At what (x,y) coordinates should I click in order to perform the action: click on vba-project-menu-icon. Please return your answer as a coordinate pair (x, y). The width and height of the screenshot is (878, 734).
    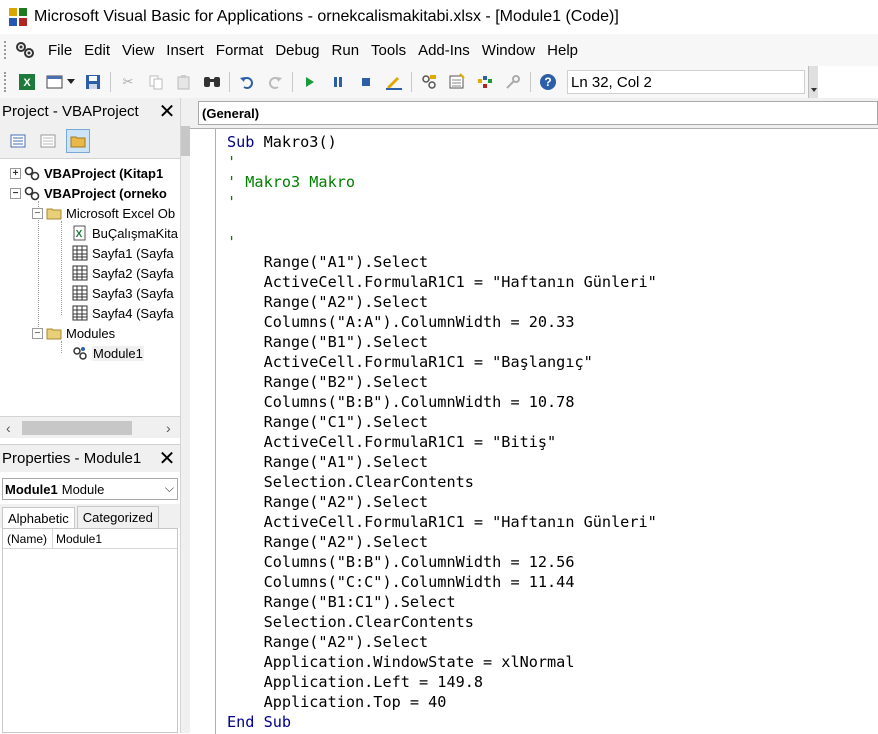
    Looking at the image, I should click on (25, 50).